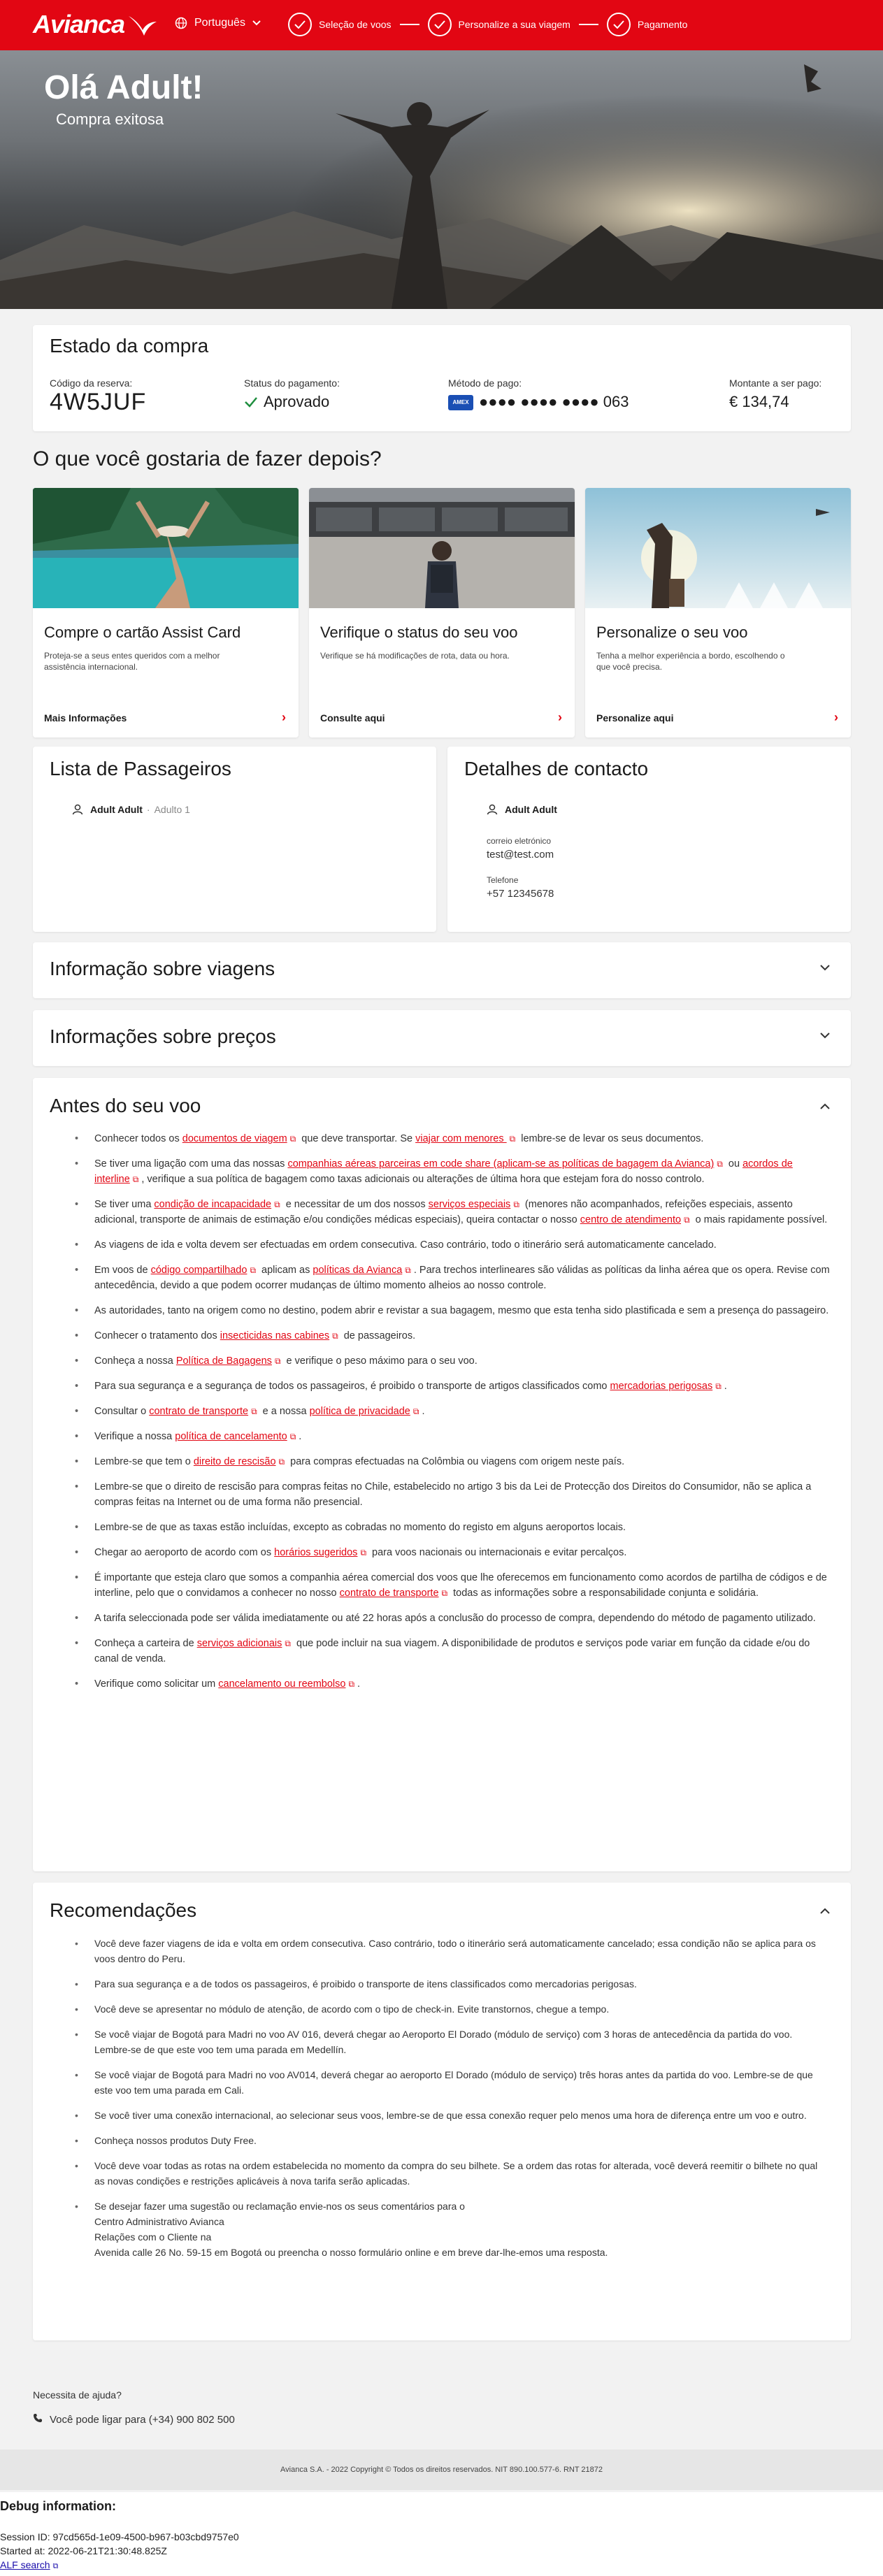 The height and width of the screenshot is (2576, 883). I want to click on item-text: e necessitar de um dos nossos, so click(355, 1204).